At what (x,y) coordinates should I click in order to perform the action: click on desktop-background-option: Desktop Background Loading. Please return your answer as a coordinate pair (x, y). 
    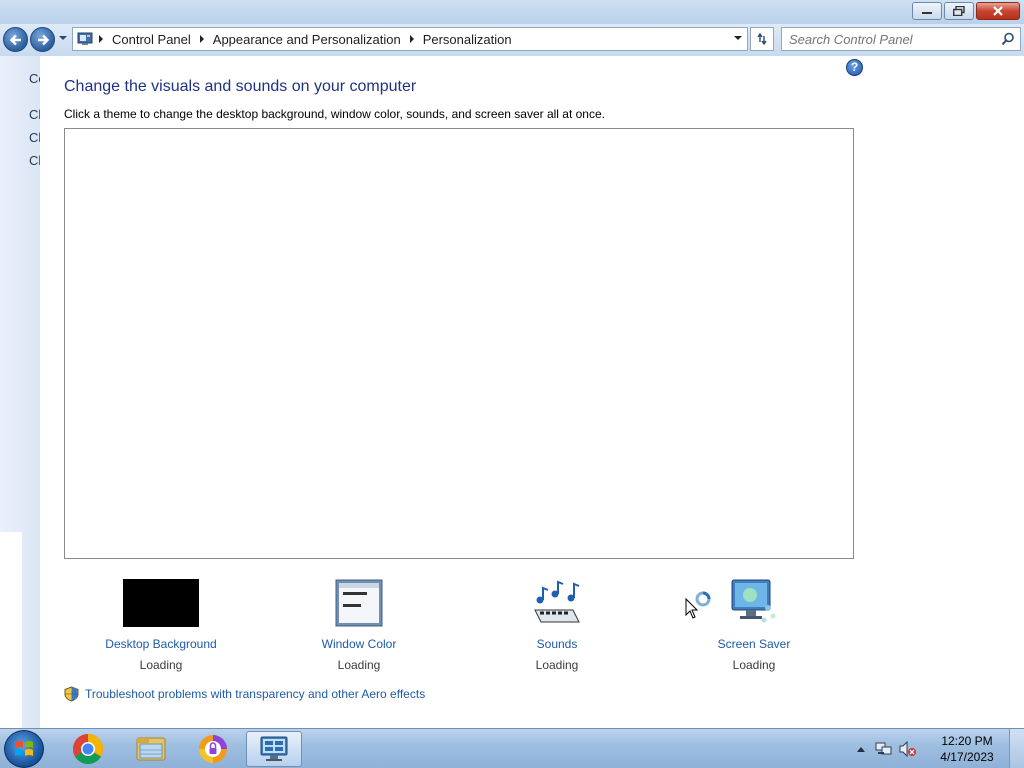
    Looking at the image, I should click on (161, 625).